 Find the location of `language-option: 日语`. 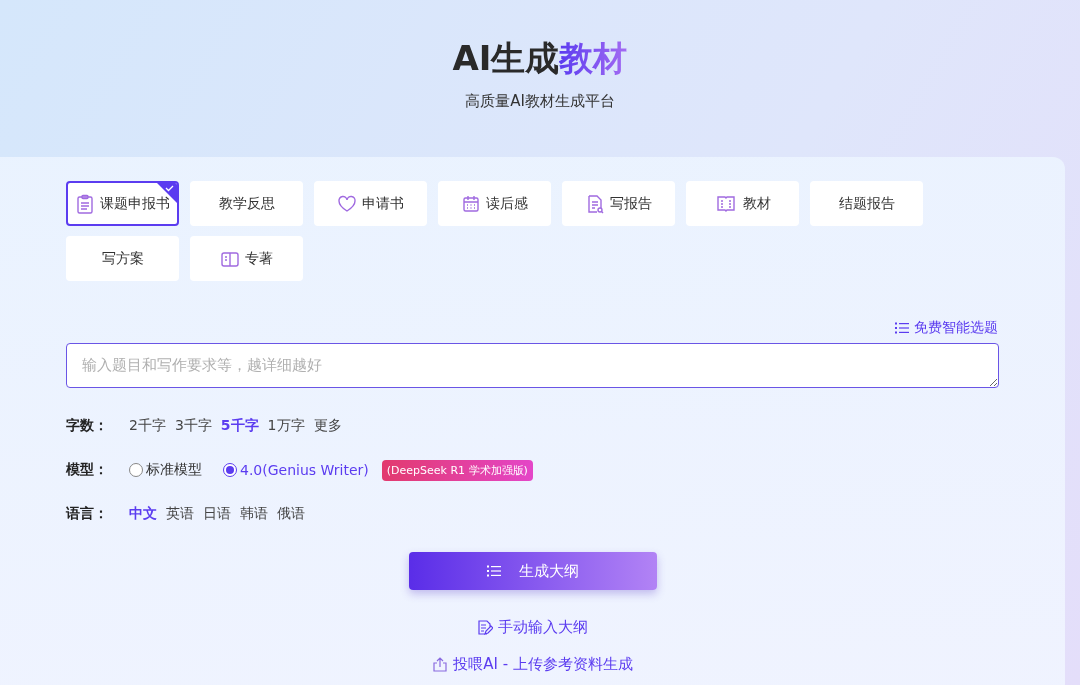

language-option: 日语 is located at coordinates (217, 514).